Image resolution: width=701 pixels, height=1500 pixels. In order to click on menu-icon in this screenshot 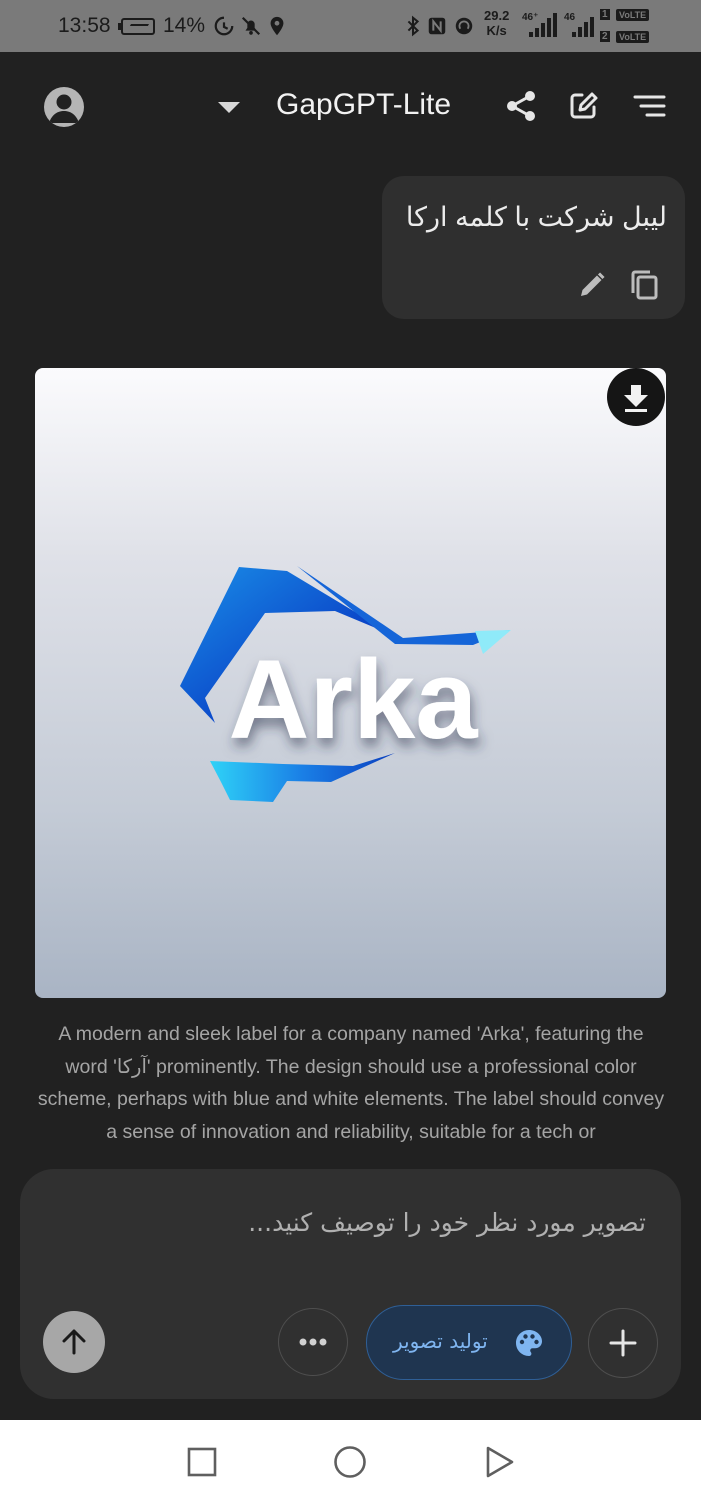, I will do `click(650, 106)`.